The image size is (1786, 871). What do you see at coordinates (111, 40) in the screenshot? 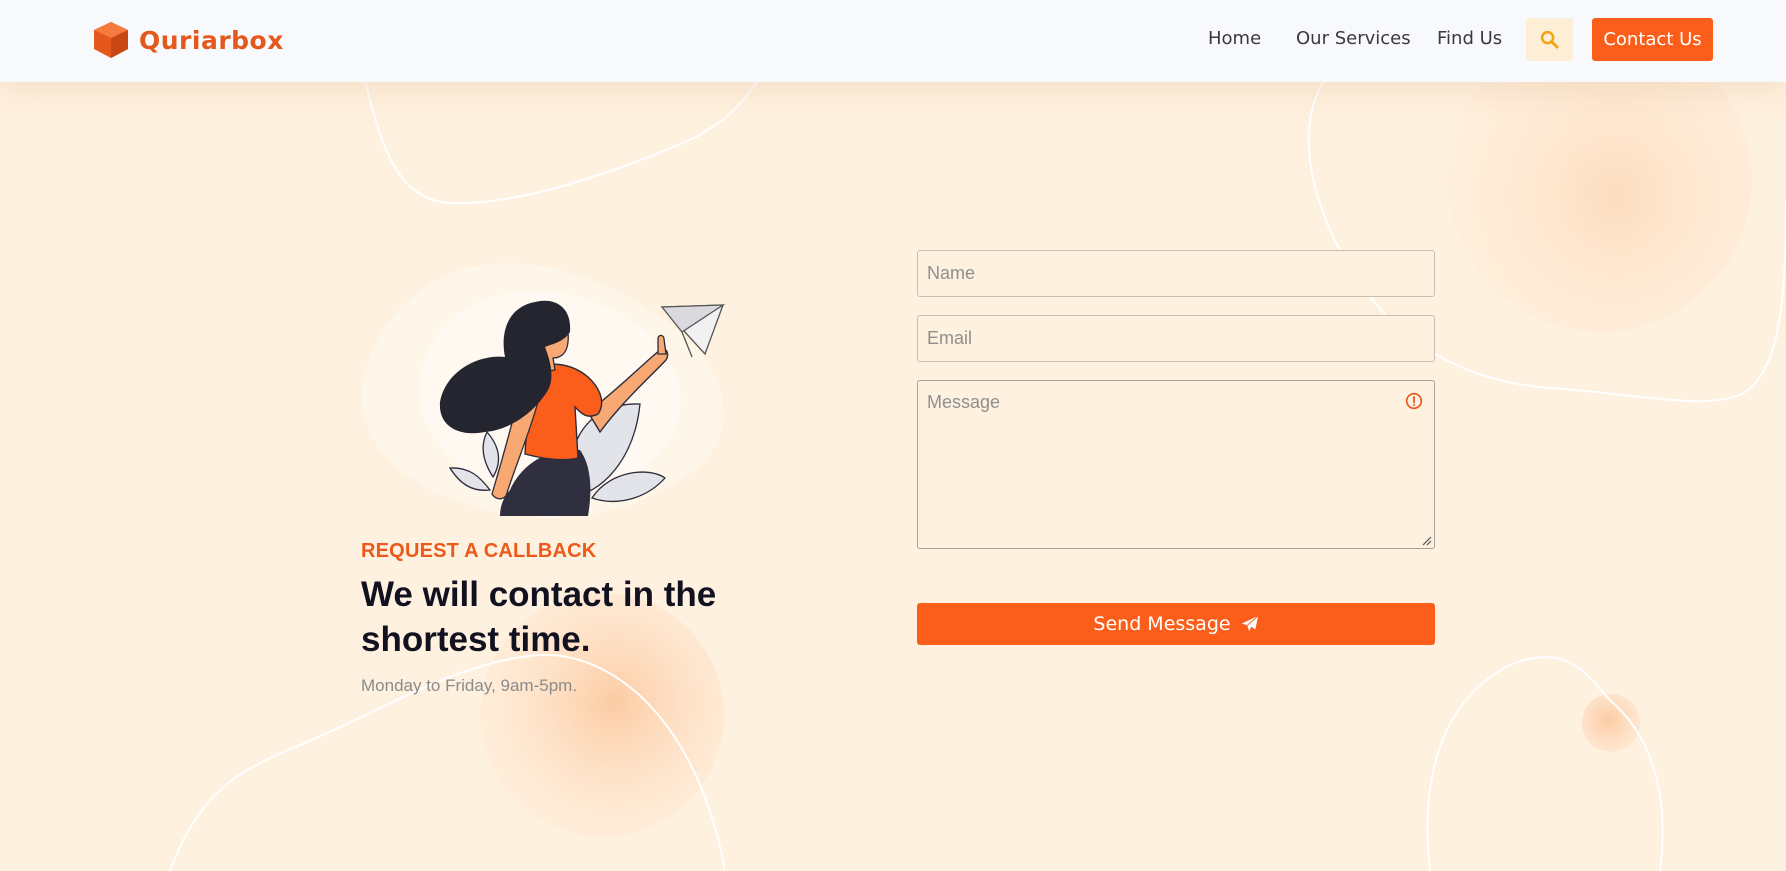
I see `box-logo-icon` at bounding box center [111, 40].